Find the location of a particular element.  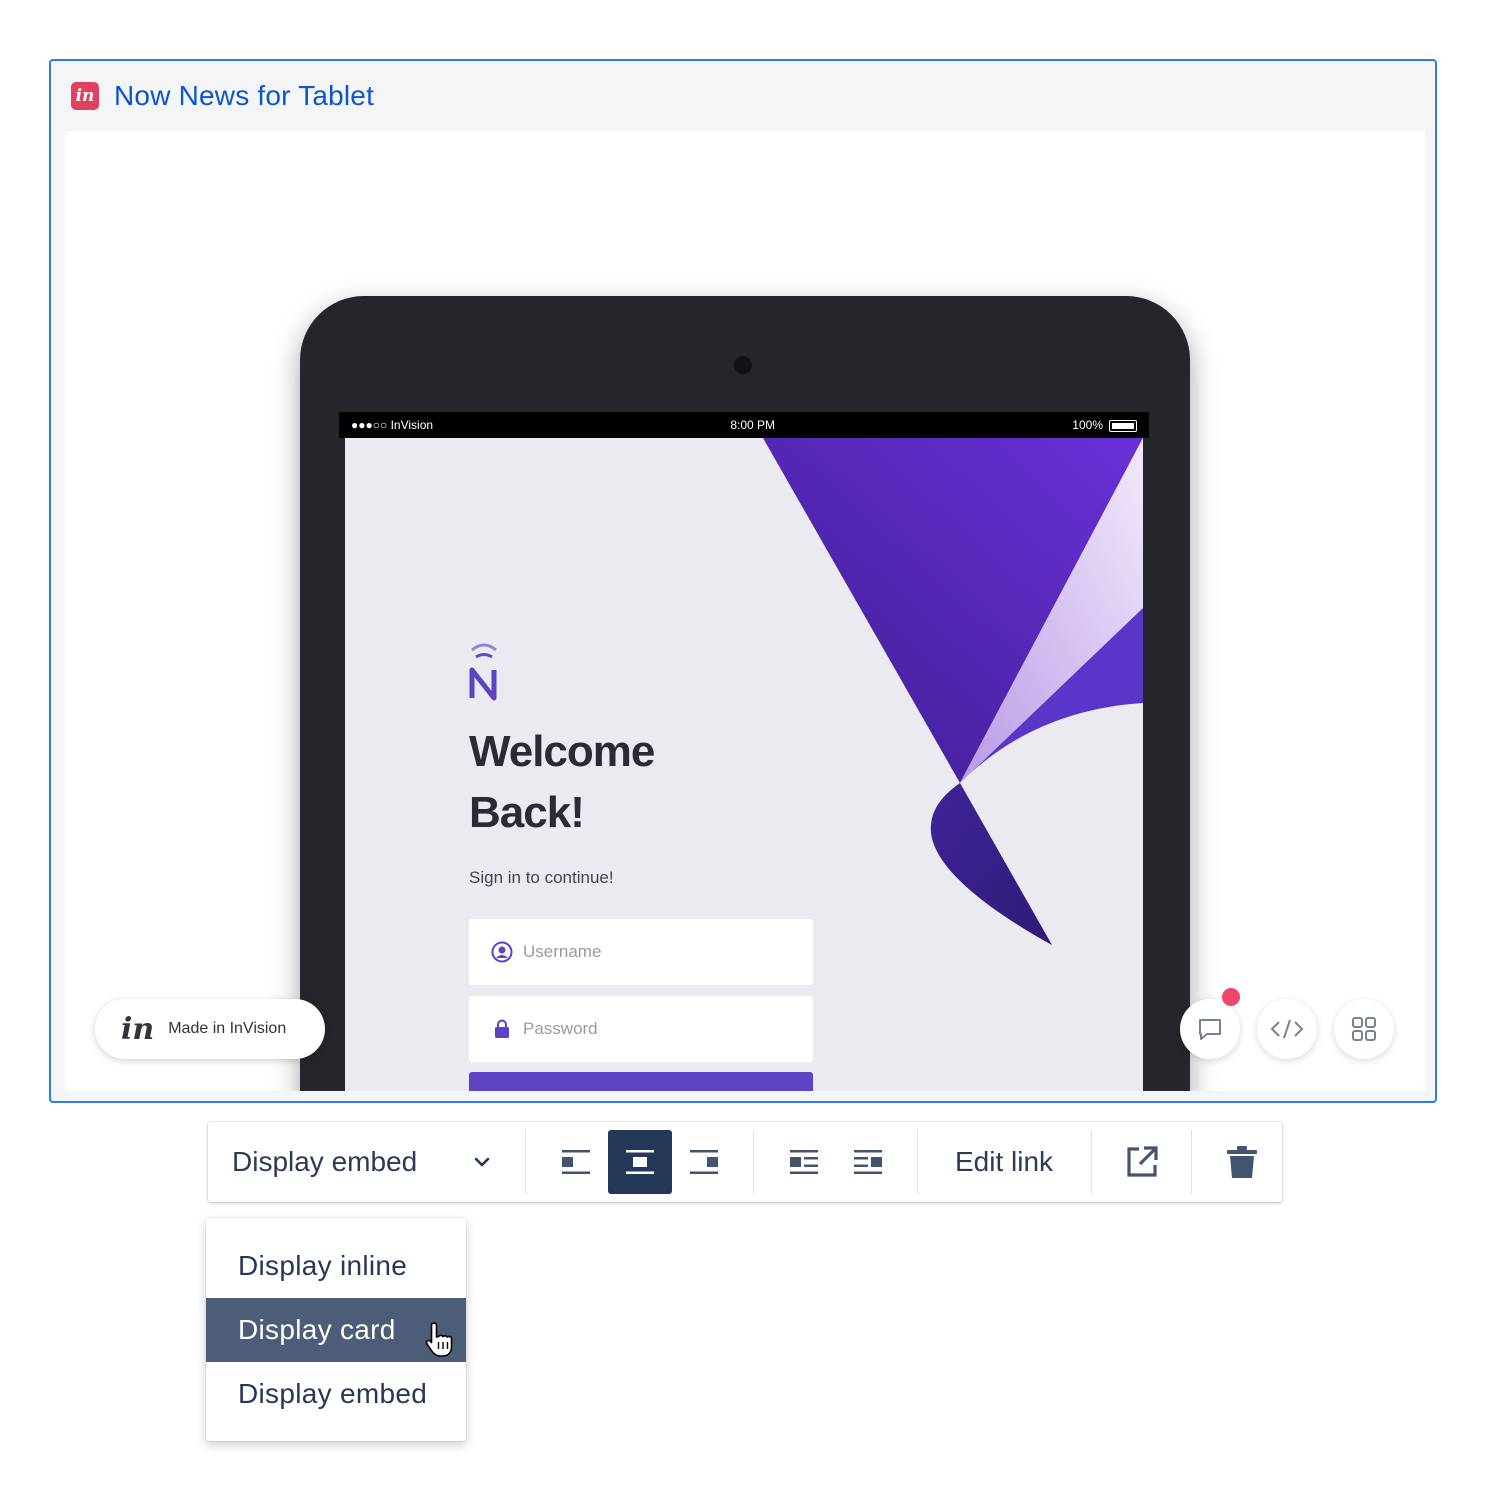

trash-icon is located at coordinates (1242, 1162).